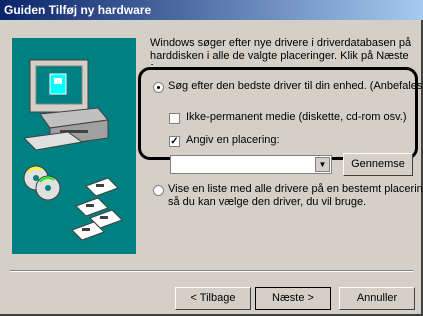 The width and height of the screenshot is (423, 316). I want to click on specify-location-checkbox: ✓, so click(174, 141).